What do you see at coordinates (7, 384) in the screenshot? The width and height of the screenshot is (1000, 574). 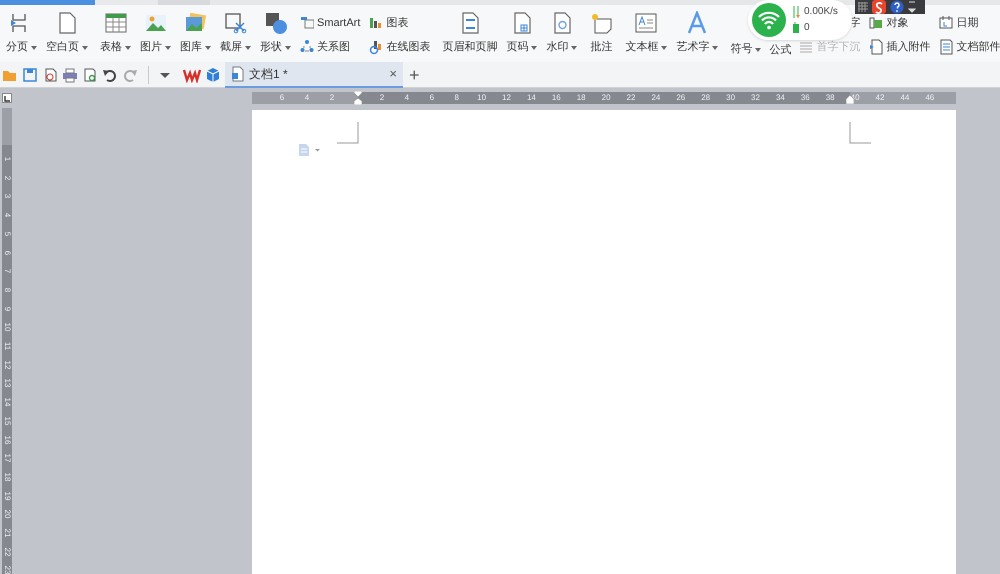 I see `ruler-number: 13` at bounding box center [7, 384].